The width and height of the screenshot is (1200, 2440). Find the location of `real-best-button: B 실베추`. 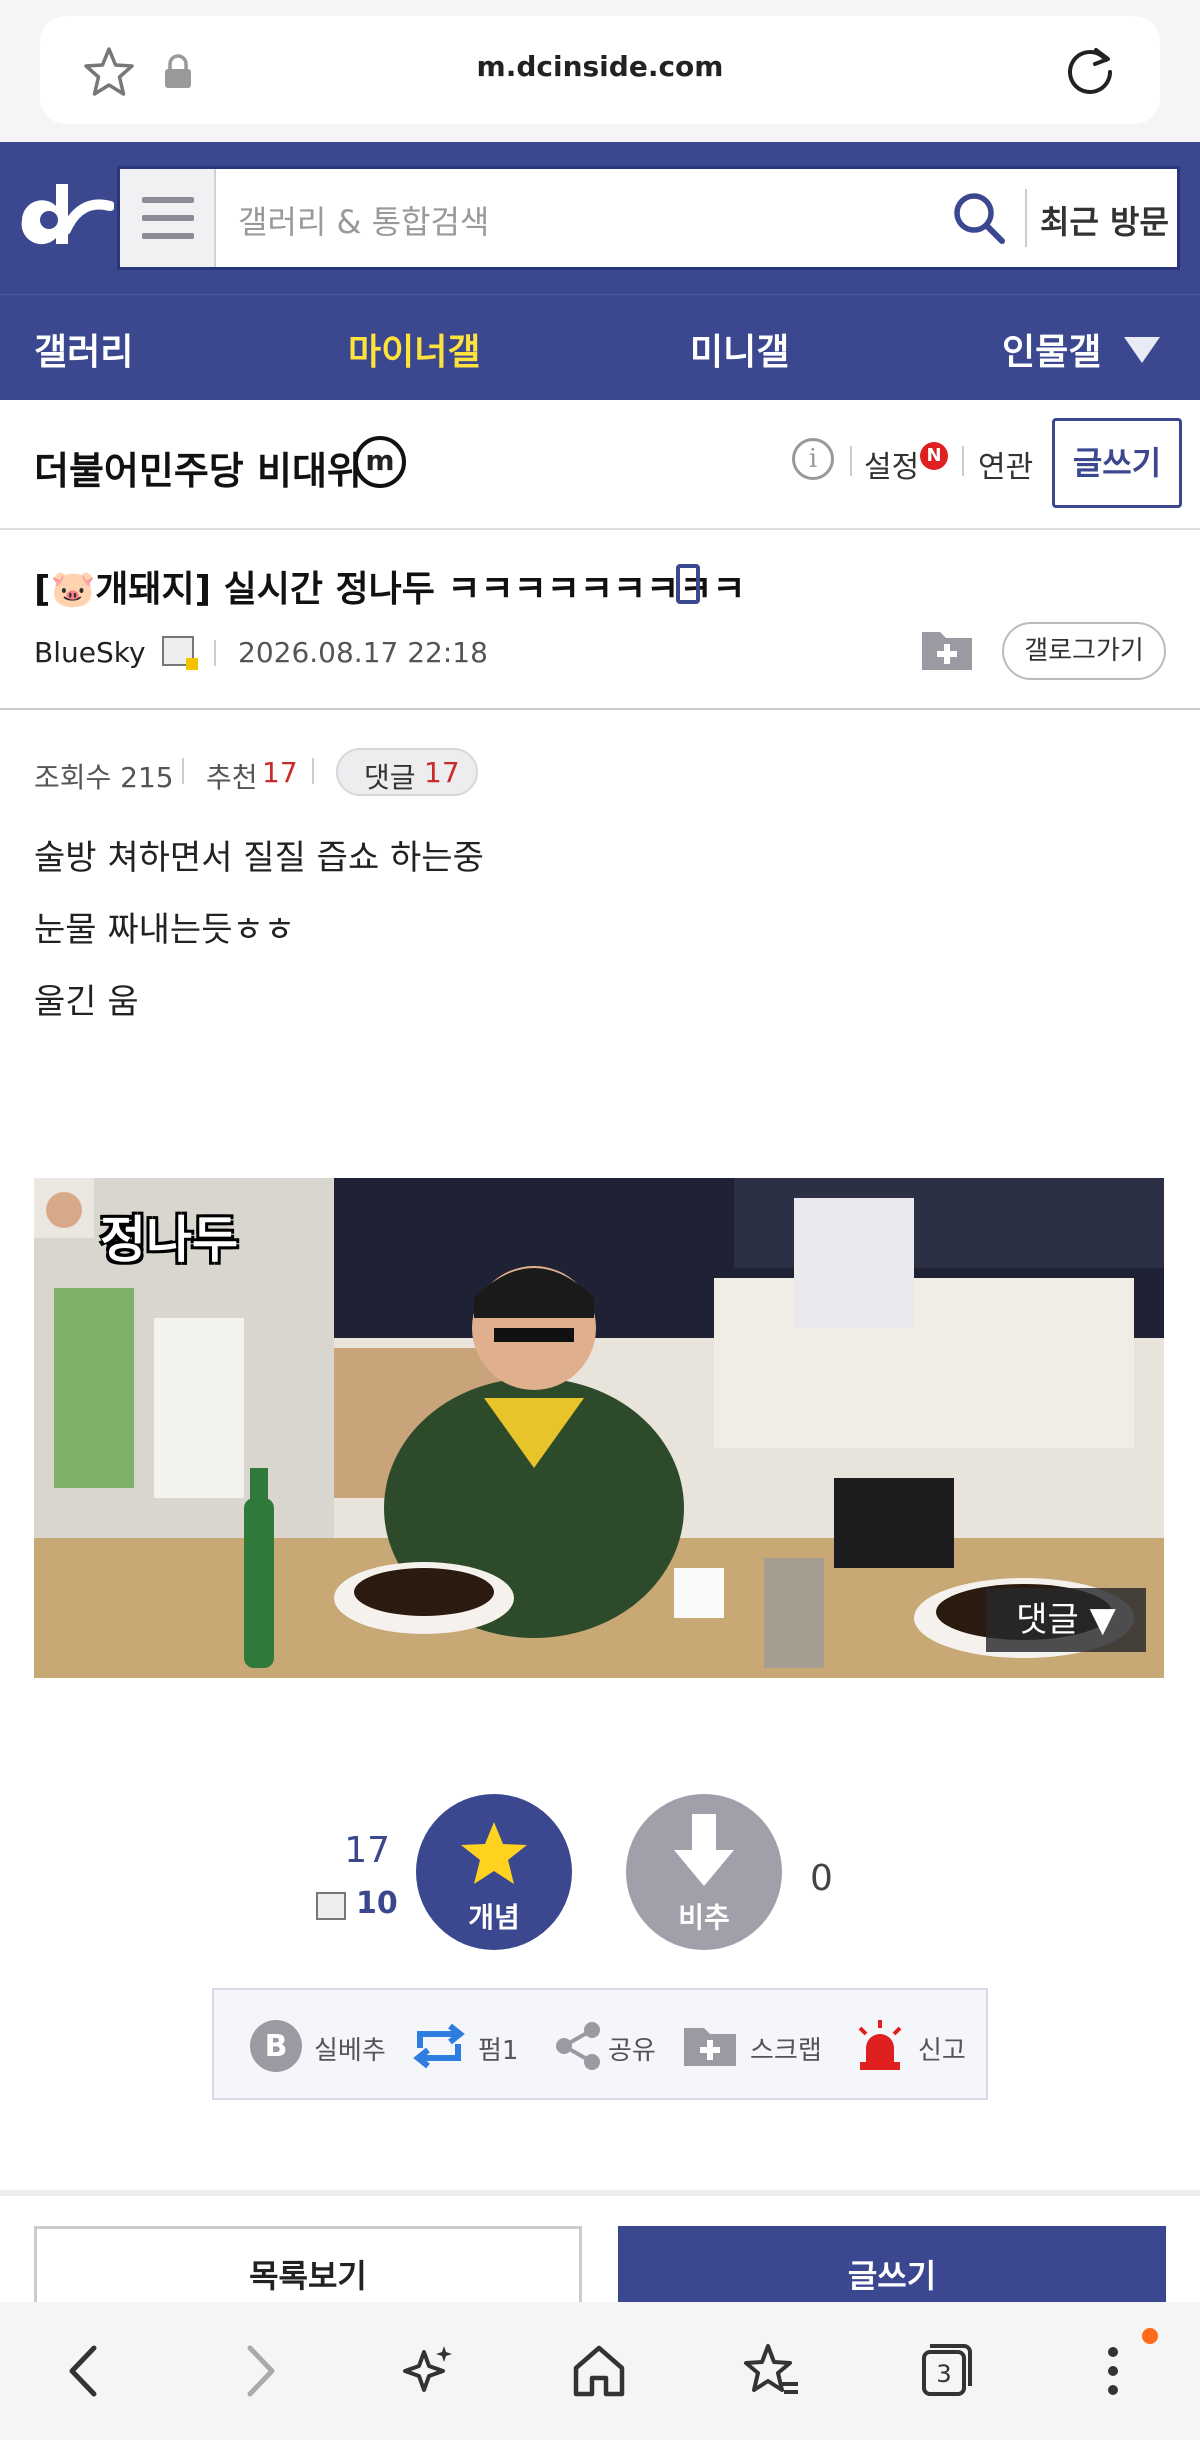

real-best-button: B 실베추 is located at coordinates (318, 2046).